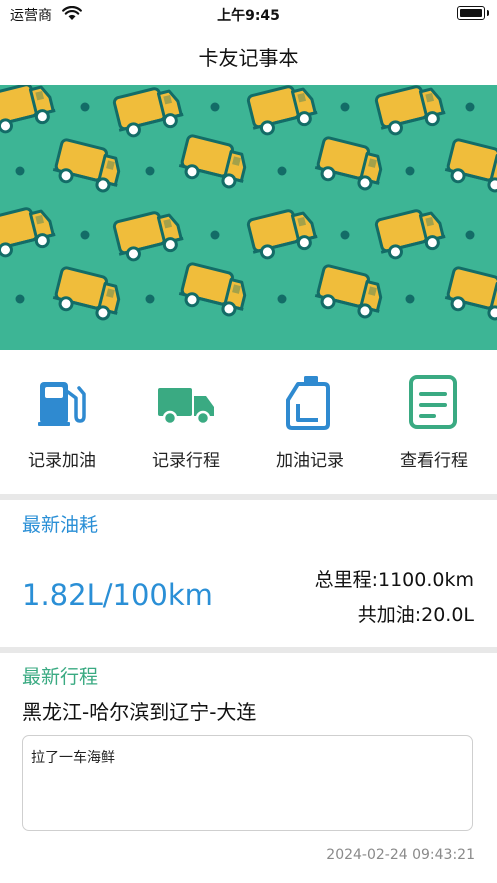 The width and height of the screenshot is (497, 883). Describe the element at coordinates (310, 461) in the screenshot. I see `refuel-records-label: 加油记录` at that location.